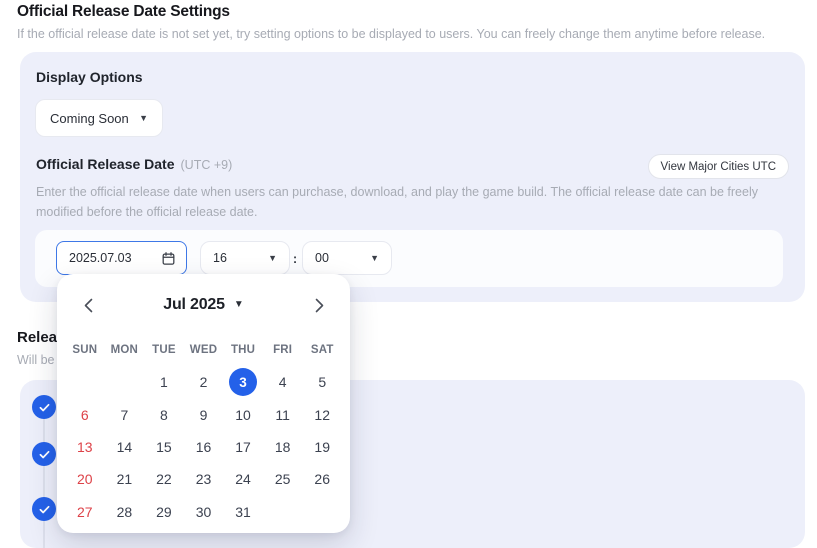 The width and height of the screenshot is (817, 548). Describe the element at coordinates (125, 414) in the screenshot. I see `calendar-day: 7` at that location.